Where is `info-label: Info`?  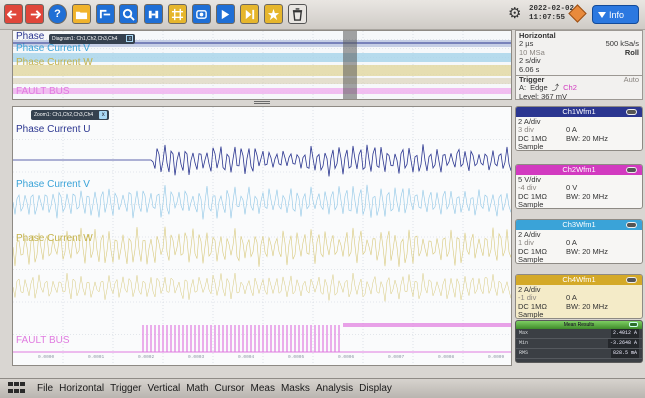 info-label: Info is located at coordinates (617, 15).